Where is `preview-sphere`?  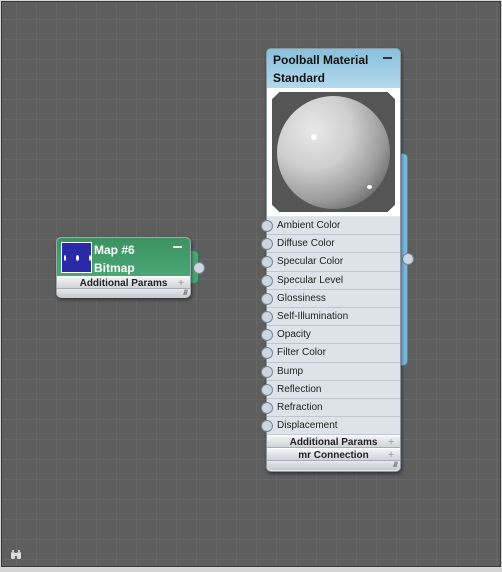 preview-sphere is located at coordinates (333, 152).